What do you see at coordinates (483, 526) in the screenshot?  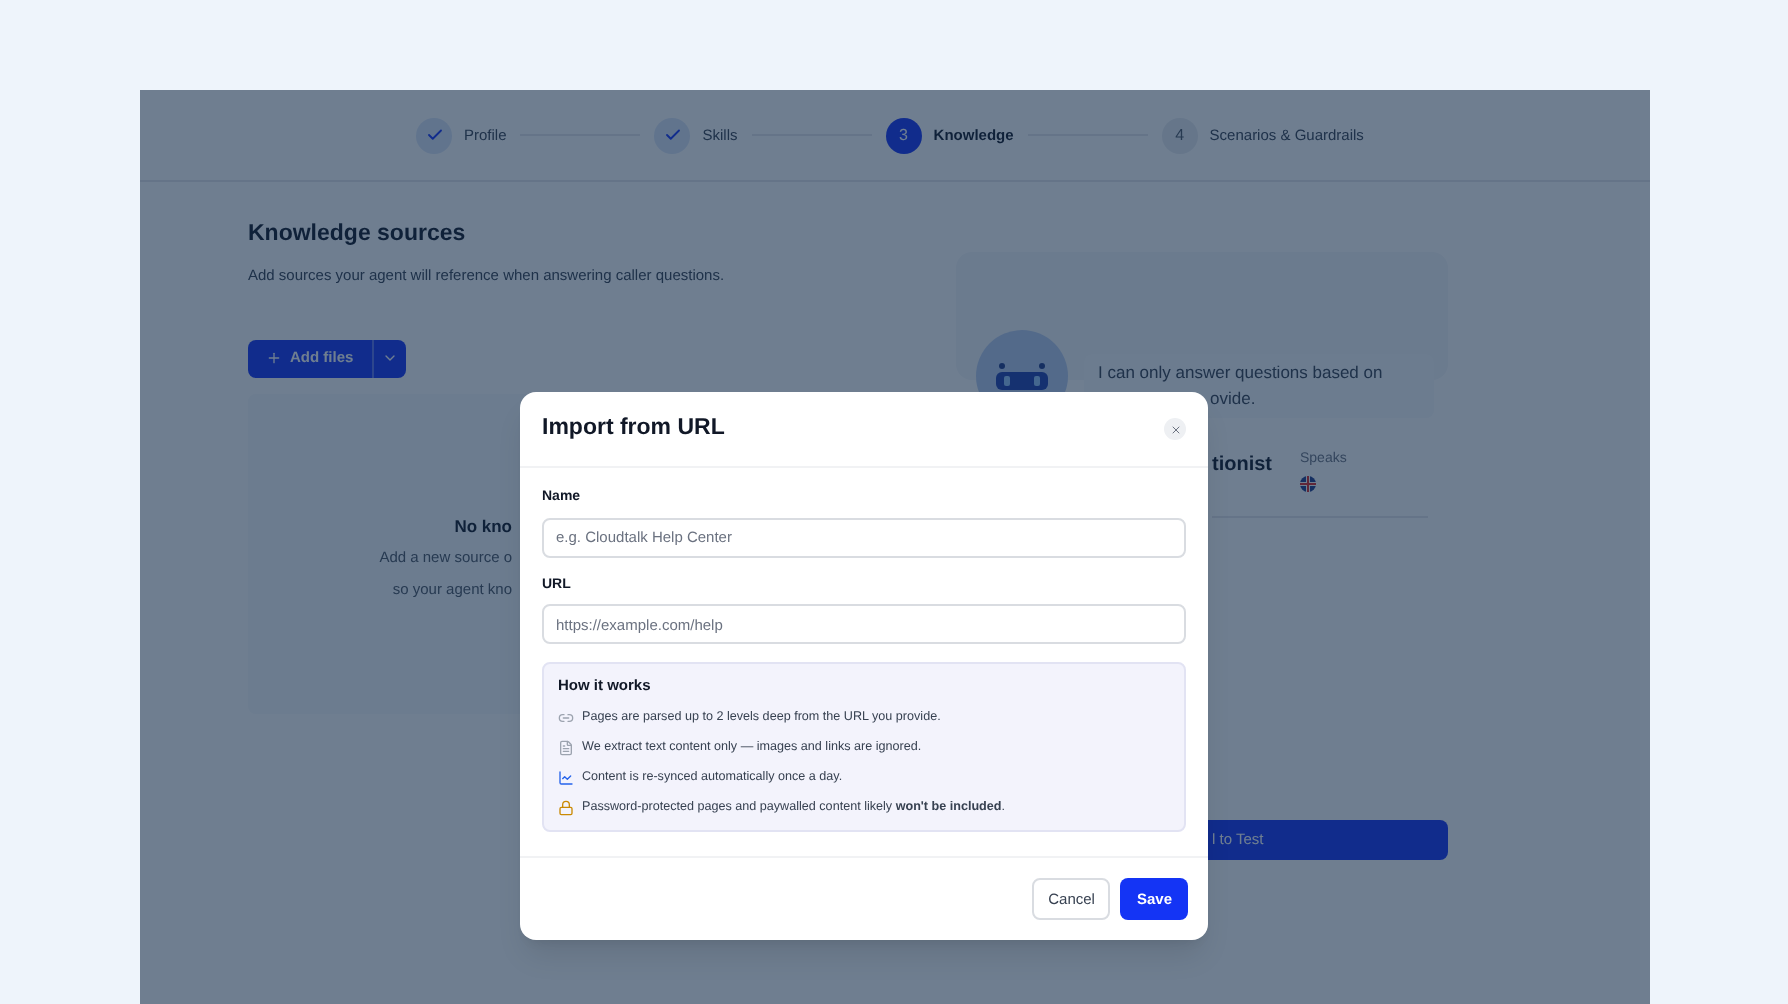 I see `empty-state-title: No kno` at bounding box center [483, 526].